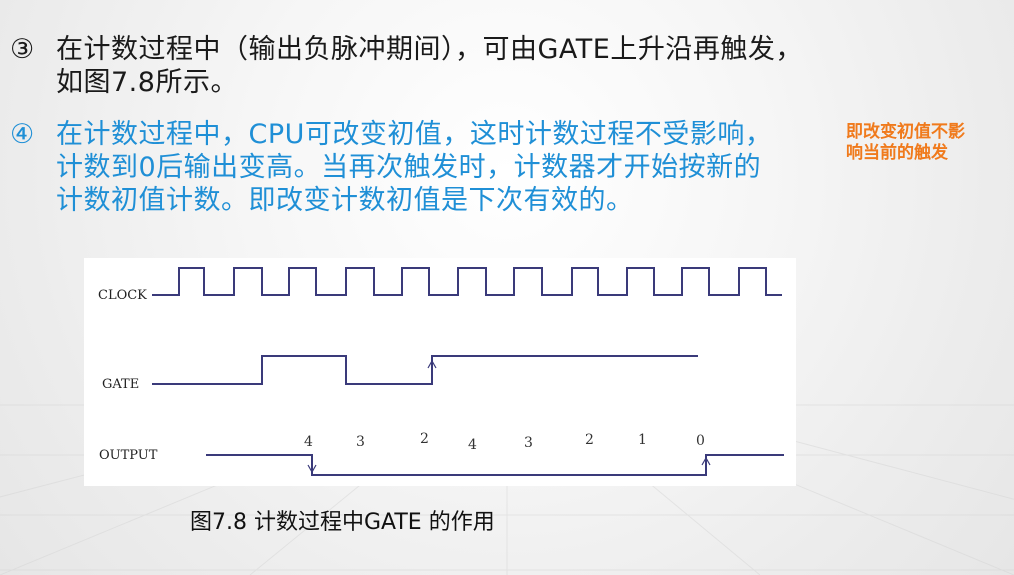 The height and width of the screenshot is (575, 1014). Describe the element at coordinates (128, 455) in the screenshot. I see `output-label: OUTPUT` at that location.